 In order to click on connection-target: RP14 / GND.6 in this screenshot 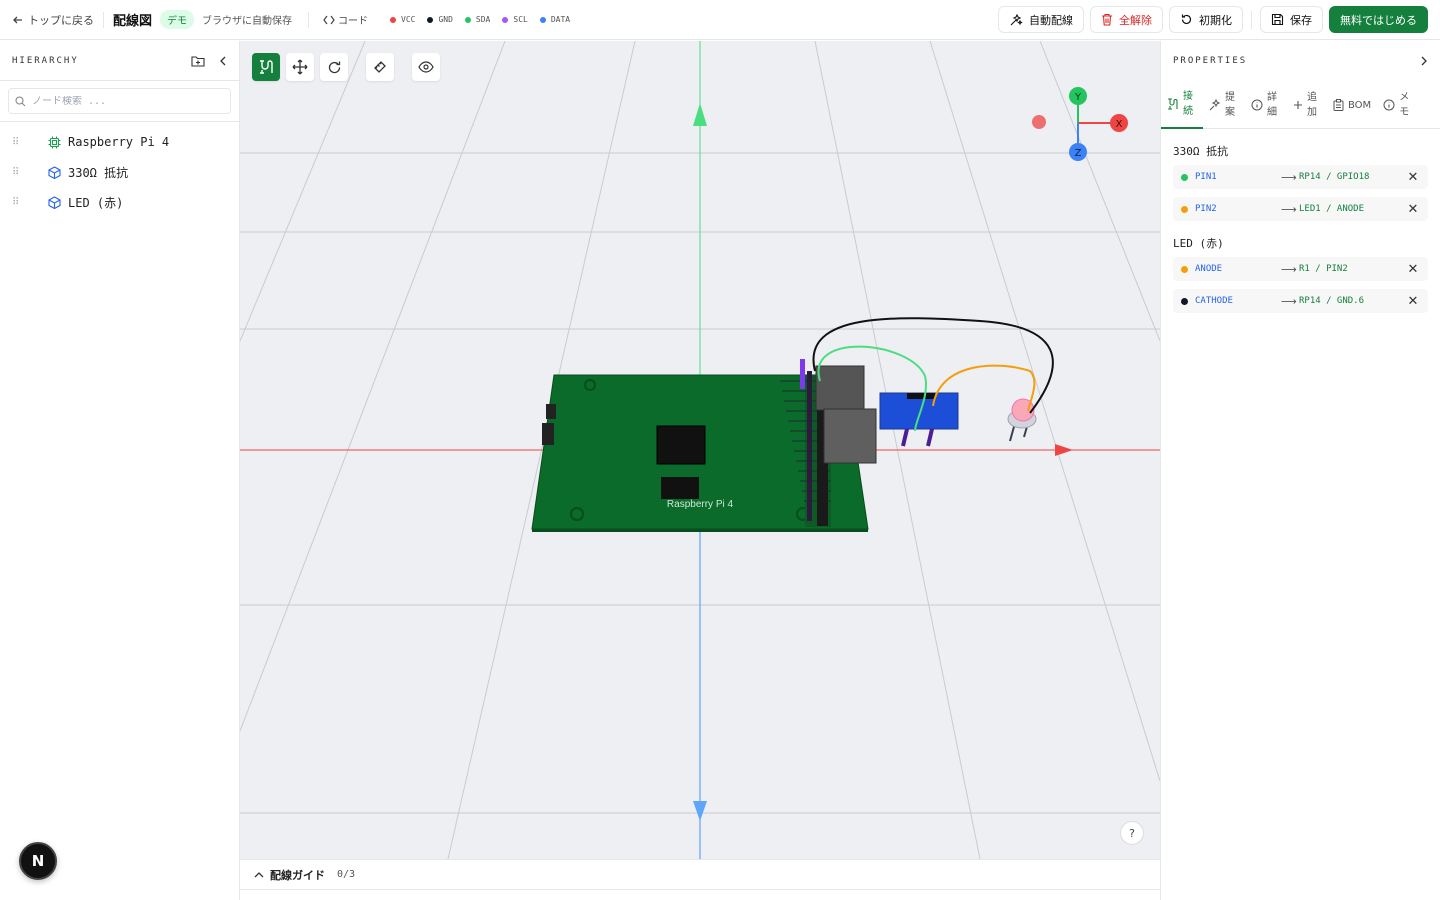, I will do `click(1332, 301)`.